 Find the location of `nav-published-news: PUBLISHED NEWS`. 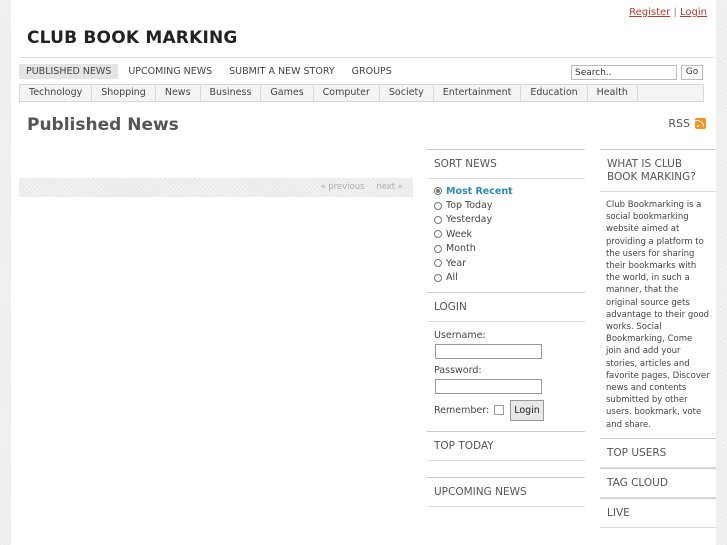

nav-published-news: PUBLISHED NEWS is located at coordinates (69, 71).